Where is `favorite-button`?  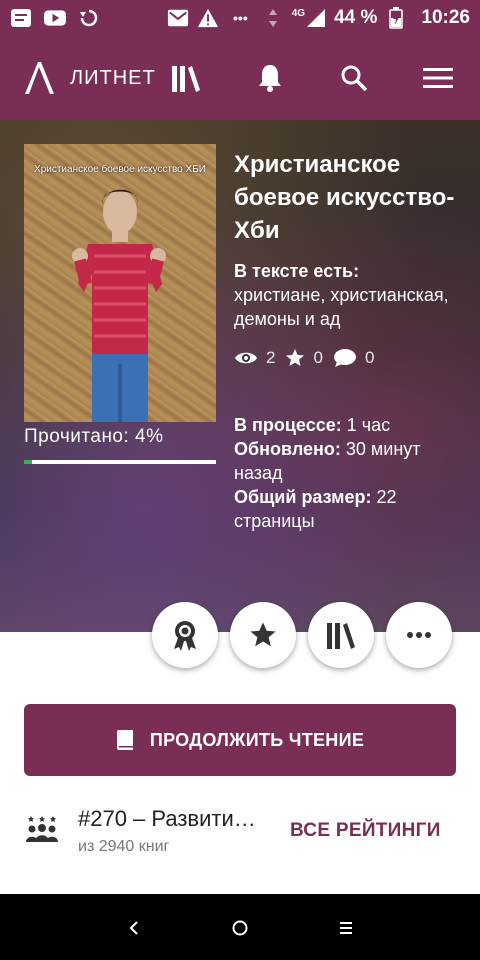
favorite-button is located at coordinates (263, 635).